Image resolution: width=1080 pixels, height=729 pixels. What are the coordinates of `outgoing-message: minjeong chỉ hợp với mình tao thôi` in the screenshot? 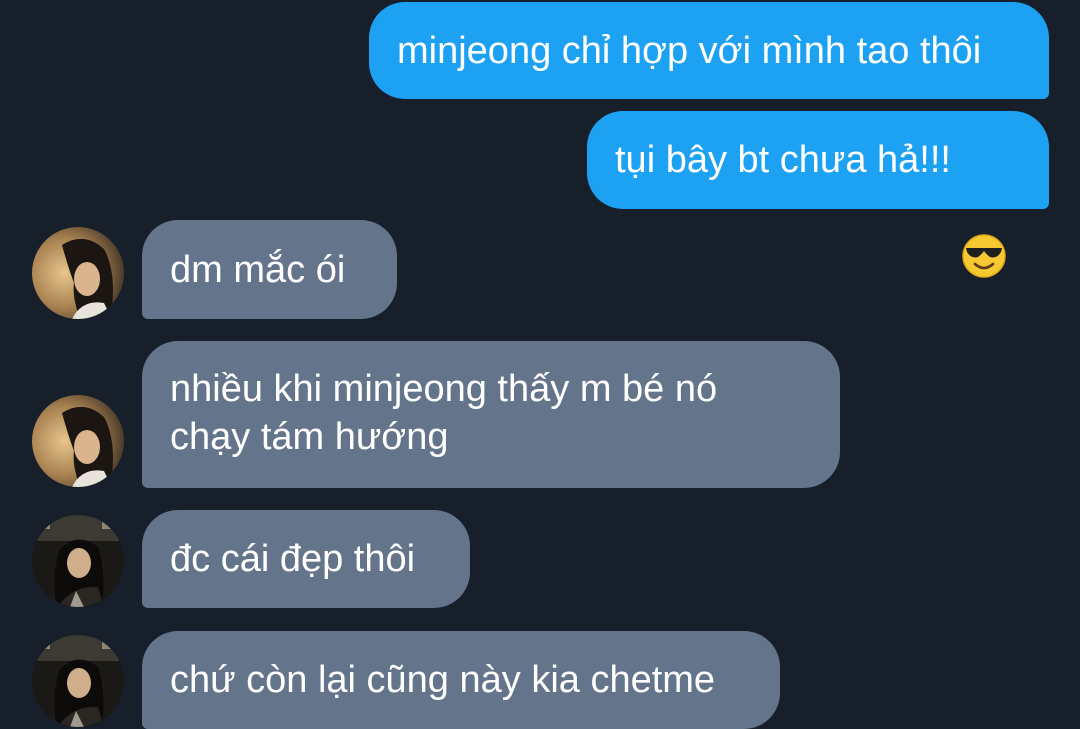 It's located at (709, 50).